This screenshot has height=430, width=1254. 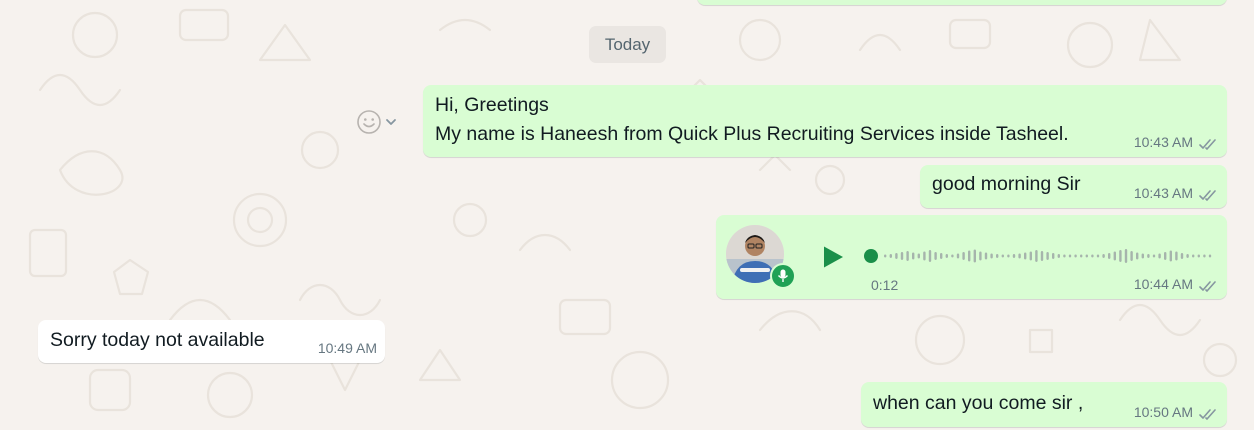 I want to click on voice-waveform, so click(x=1040, y=256).